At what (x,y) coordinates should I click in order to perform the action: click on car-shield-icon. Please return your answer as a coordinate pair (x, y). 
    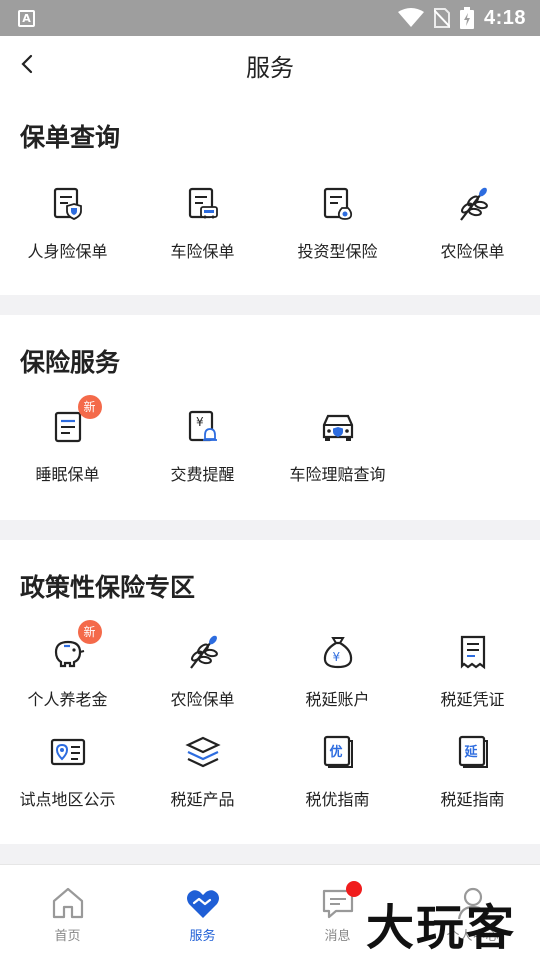
    Looking at the image, I should click on (338, 427).